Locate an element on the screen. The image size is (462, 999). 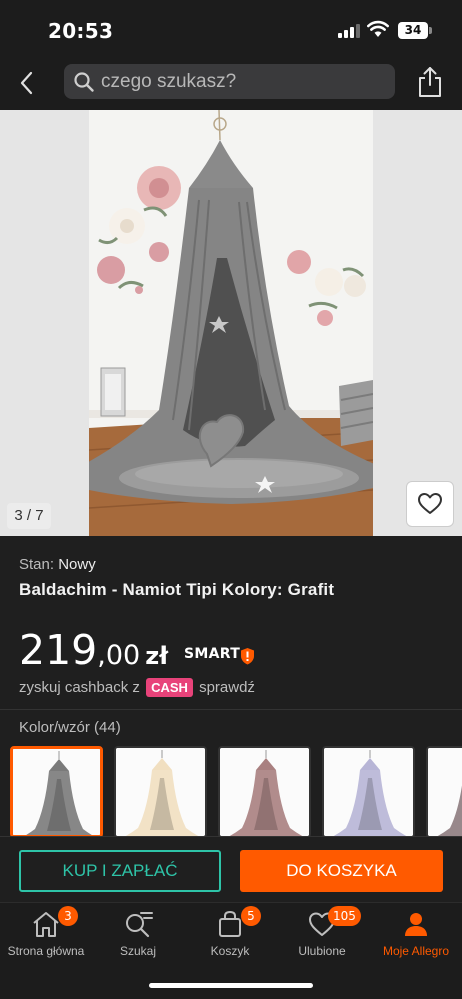
user-icon is located at coordinates (416, 924).